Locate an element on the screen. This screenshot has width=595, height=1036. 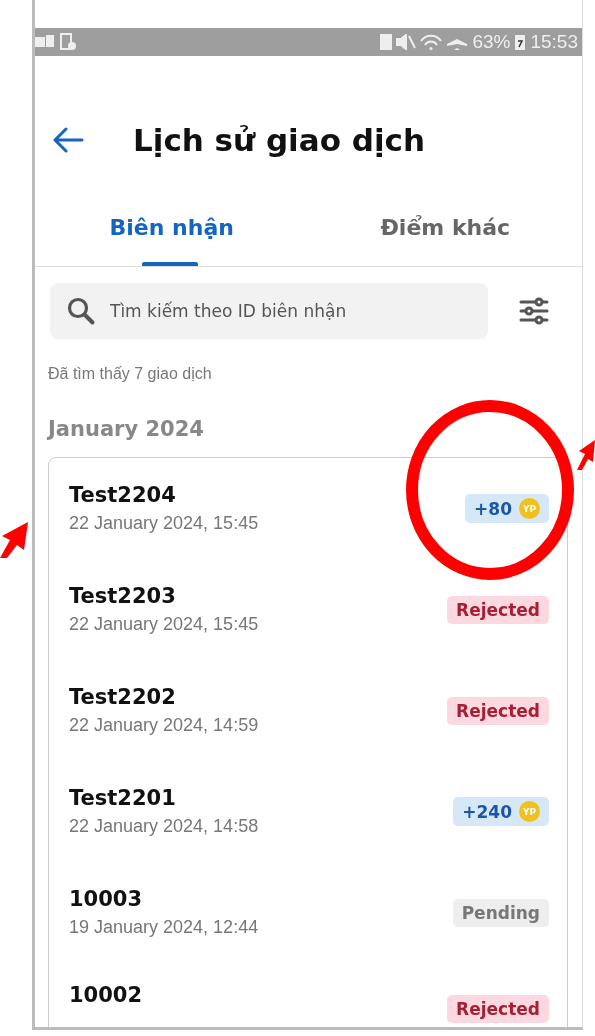
transaction-id: Test2202 is located at coordinates (164, 697).